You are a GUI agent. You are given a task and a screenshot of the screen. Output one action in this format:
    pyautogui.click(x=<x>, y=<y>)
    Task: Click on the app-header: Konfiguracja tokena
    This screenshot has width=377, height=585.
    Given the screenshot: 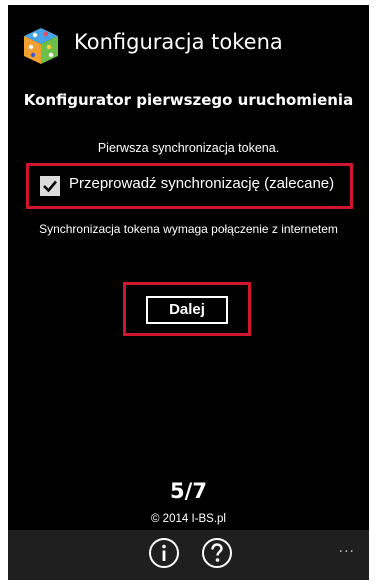 What is the action you would take?
    pyautogui.click(x=188, y=45)
    